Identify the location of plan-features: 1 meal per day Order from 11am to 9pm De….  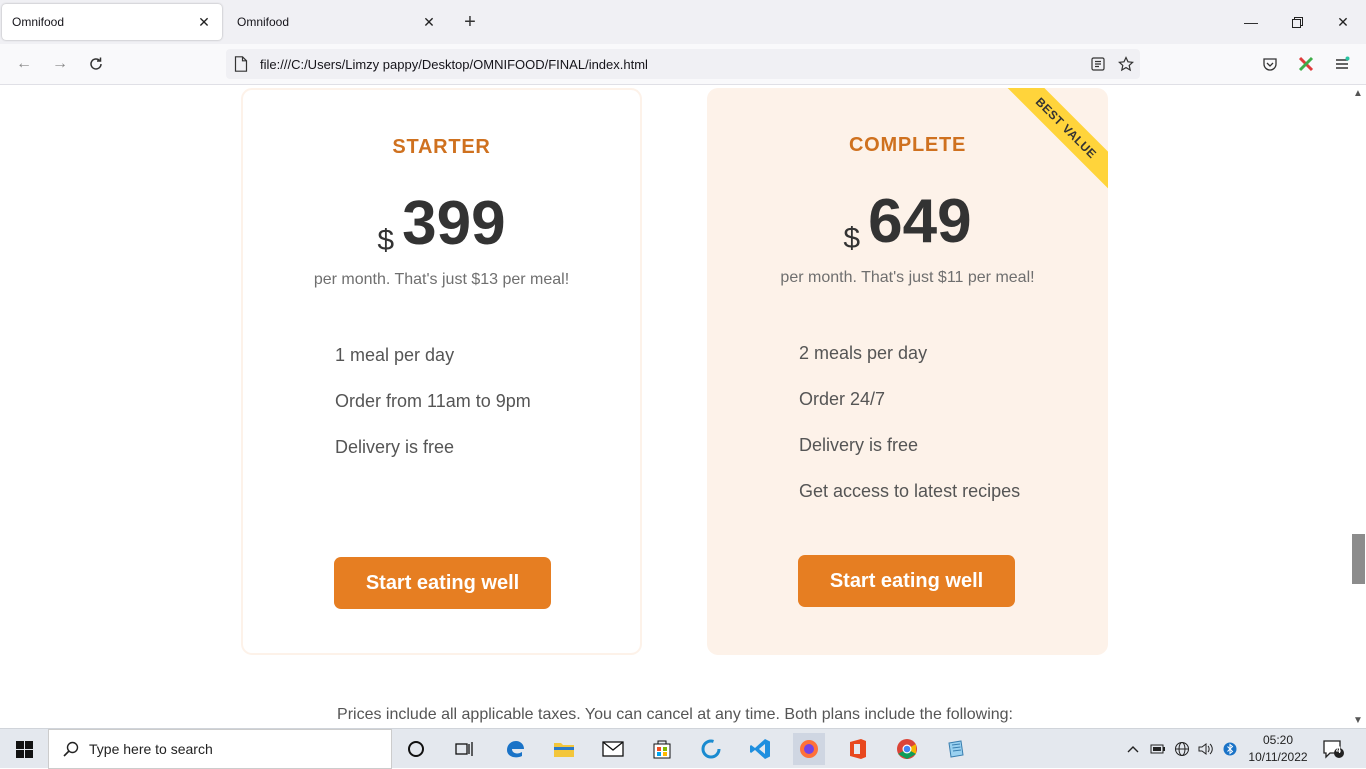
(433, 414).